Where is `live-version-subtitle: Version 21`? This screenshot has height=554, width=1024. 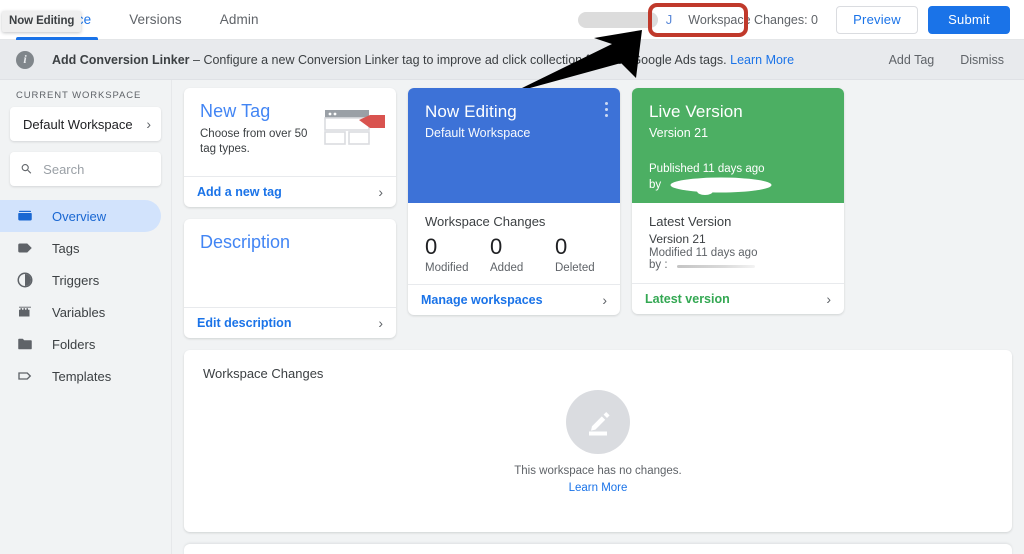 live-version-subtitle: Version 21 is located at coordinates (679, 133).